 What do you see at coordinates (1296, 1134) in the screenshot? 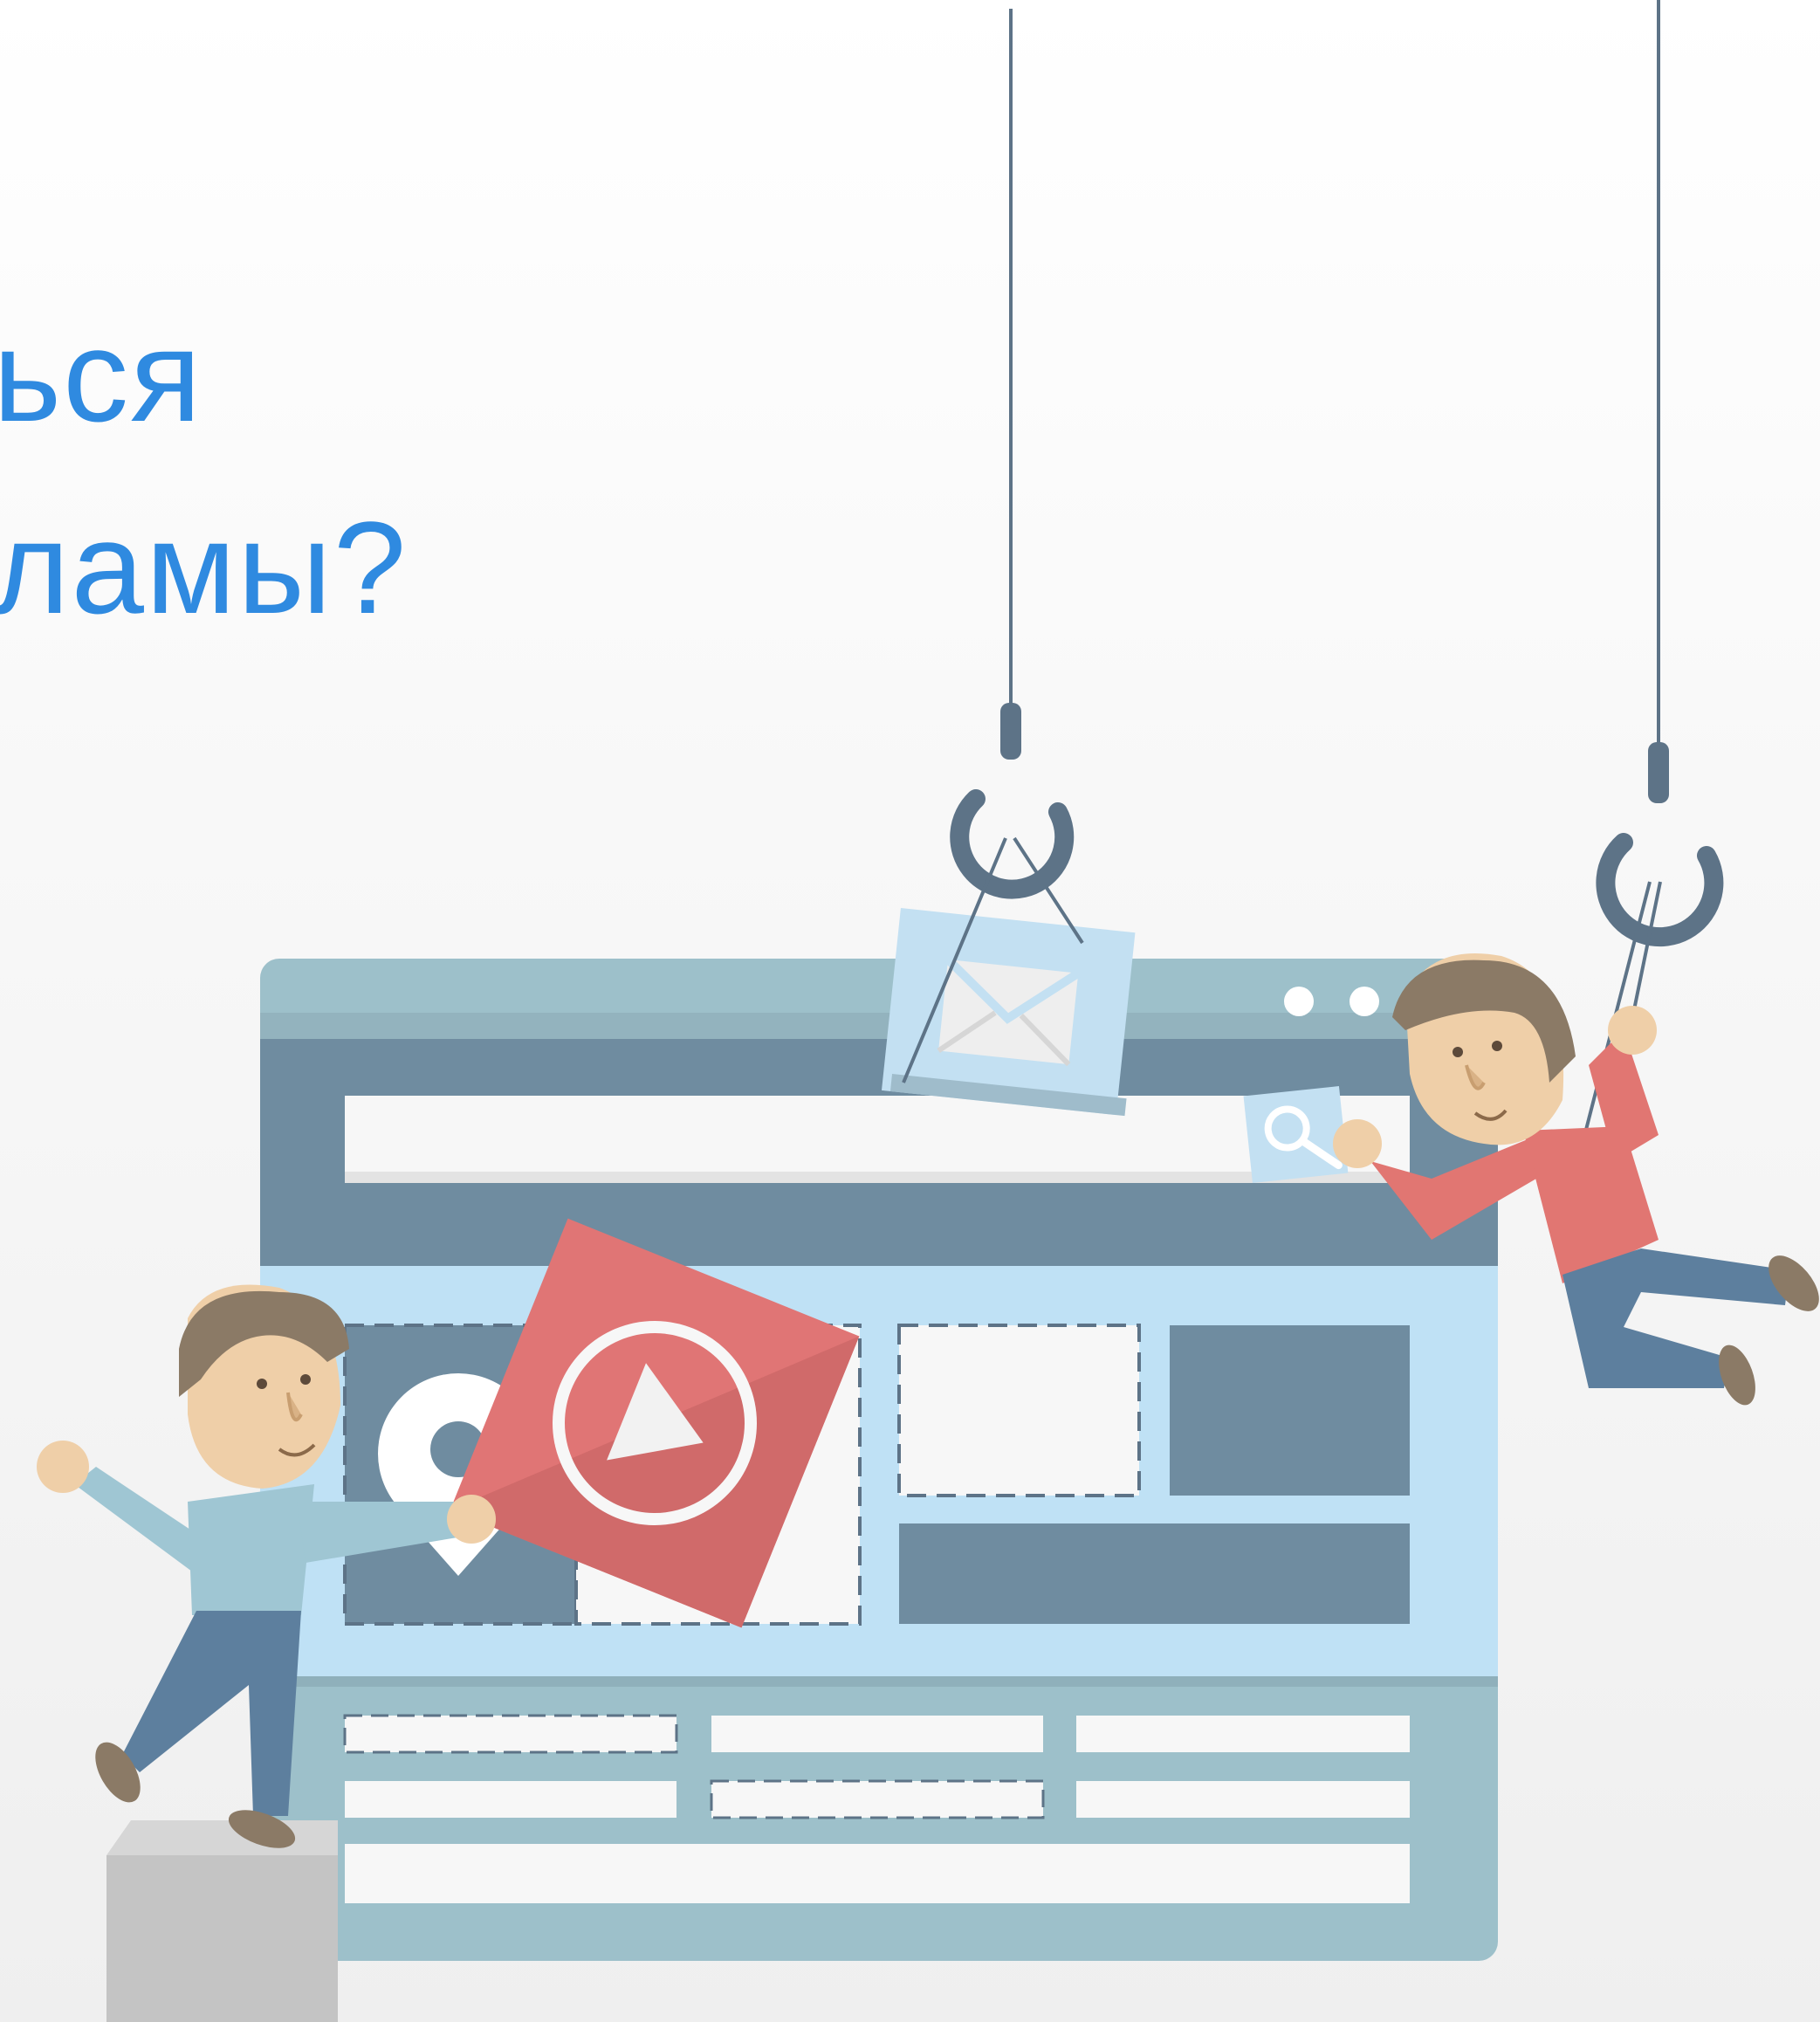
I see `search-card` at bounding box center [1296, 1134].